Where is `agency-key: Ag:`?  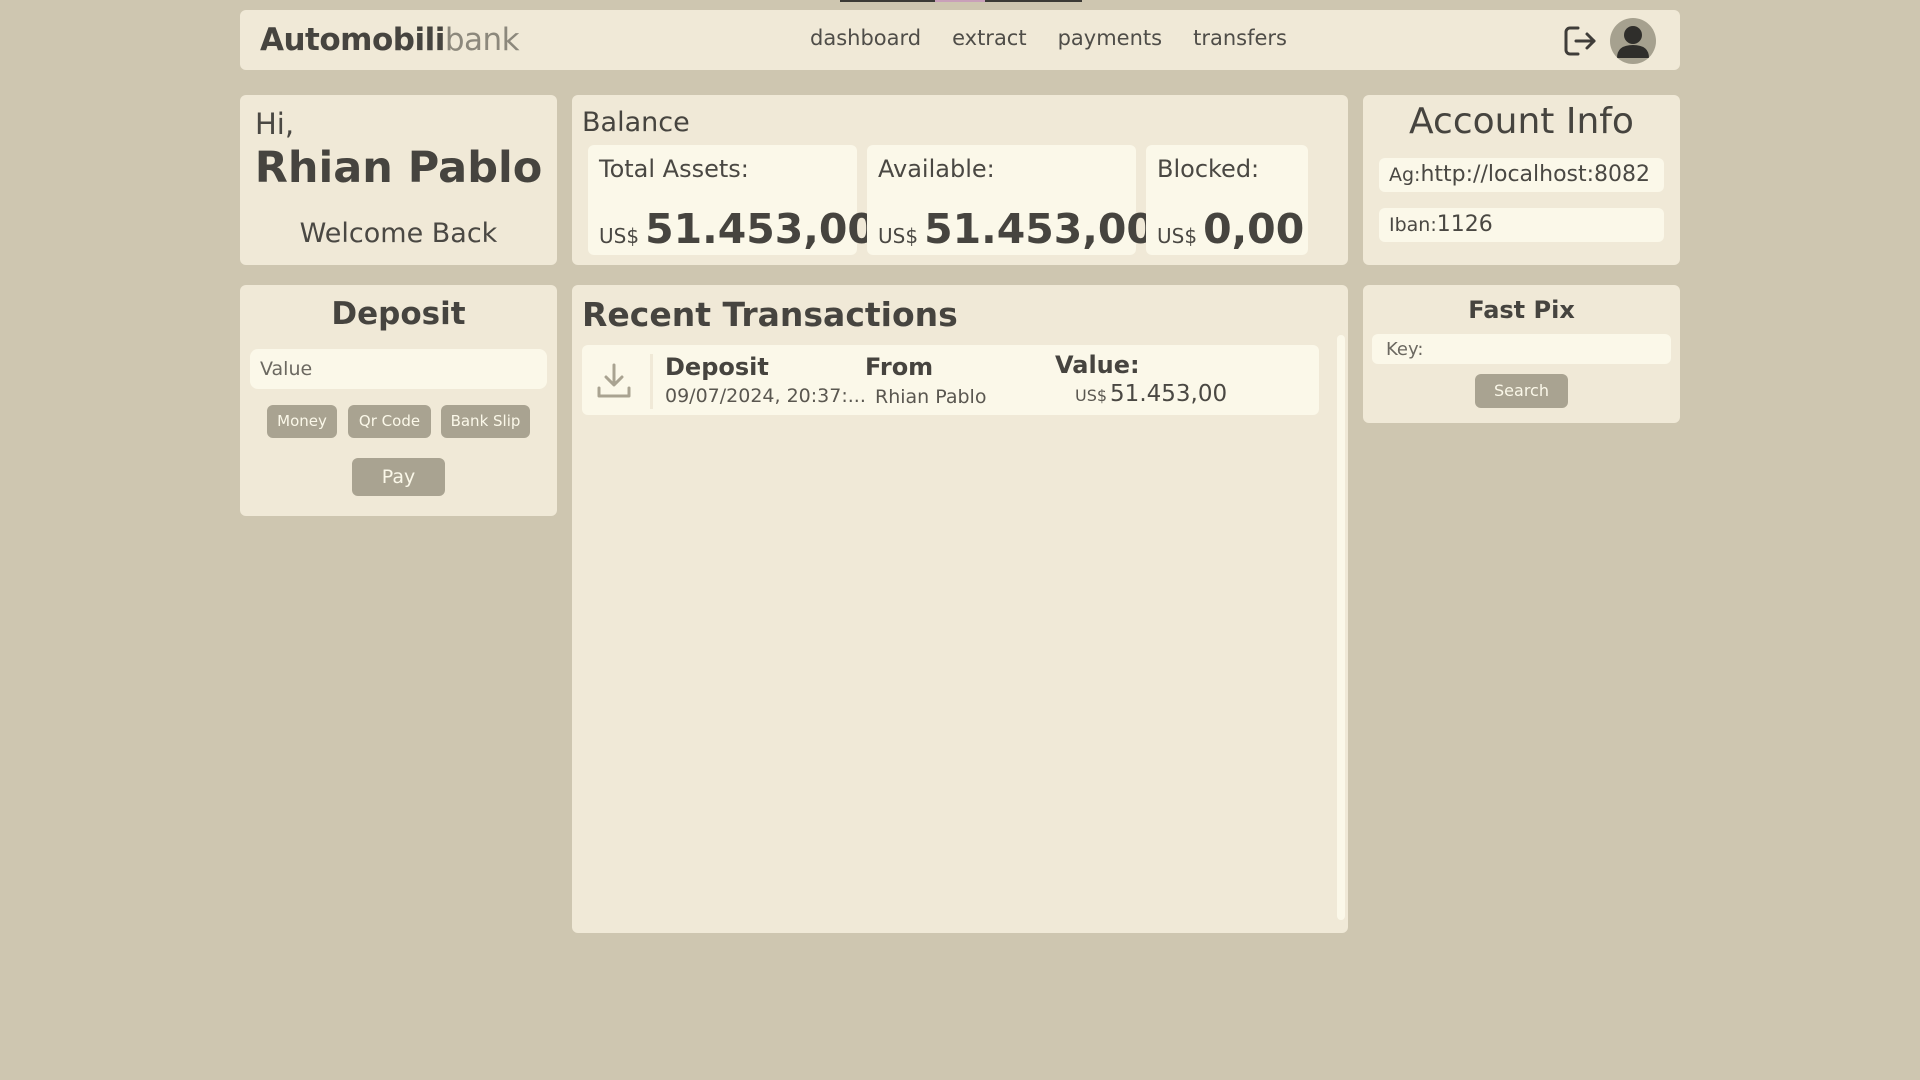 agency-key: Ag: is located at coordinates (1405, 175).